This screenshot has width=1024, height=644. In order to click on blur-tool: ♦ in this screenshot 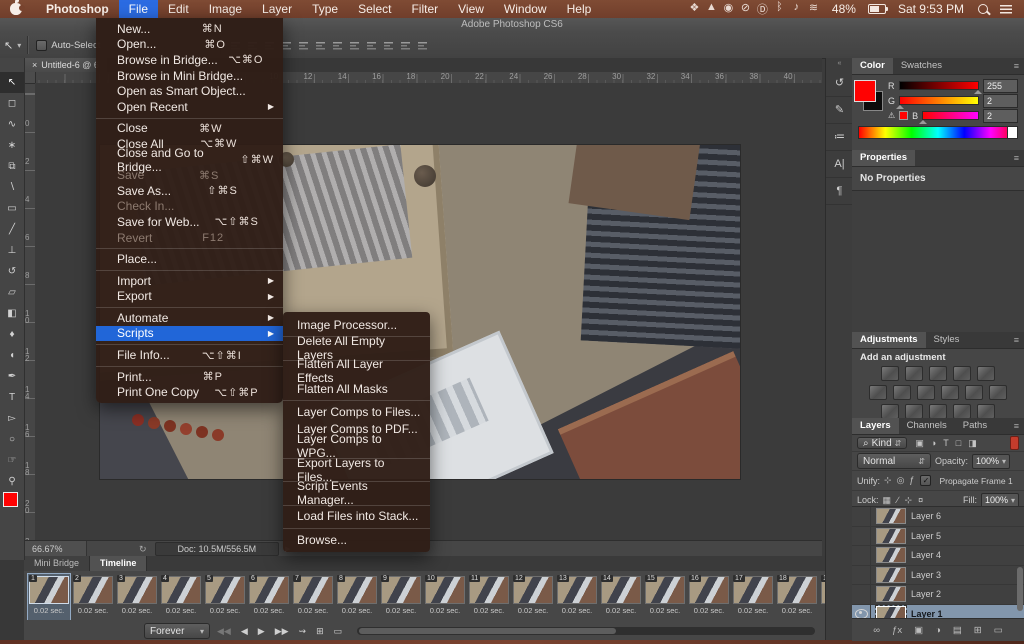, I will do `click(12, 334)`.